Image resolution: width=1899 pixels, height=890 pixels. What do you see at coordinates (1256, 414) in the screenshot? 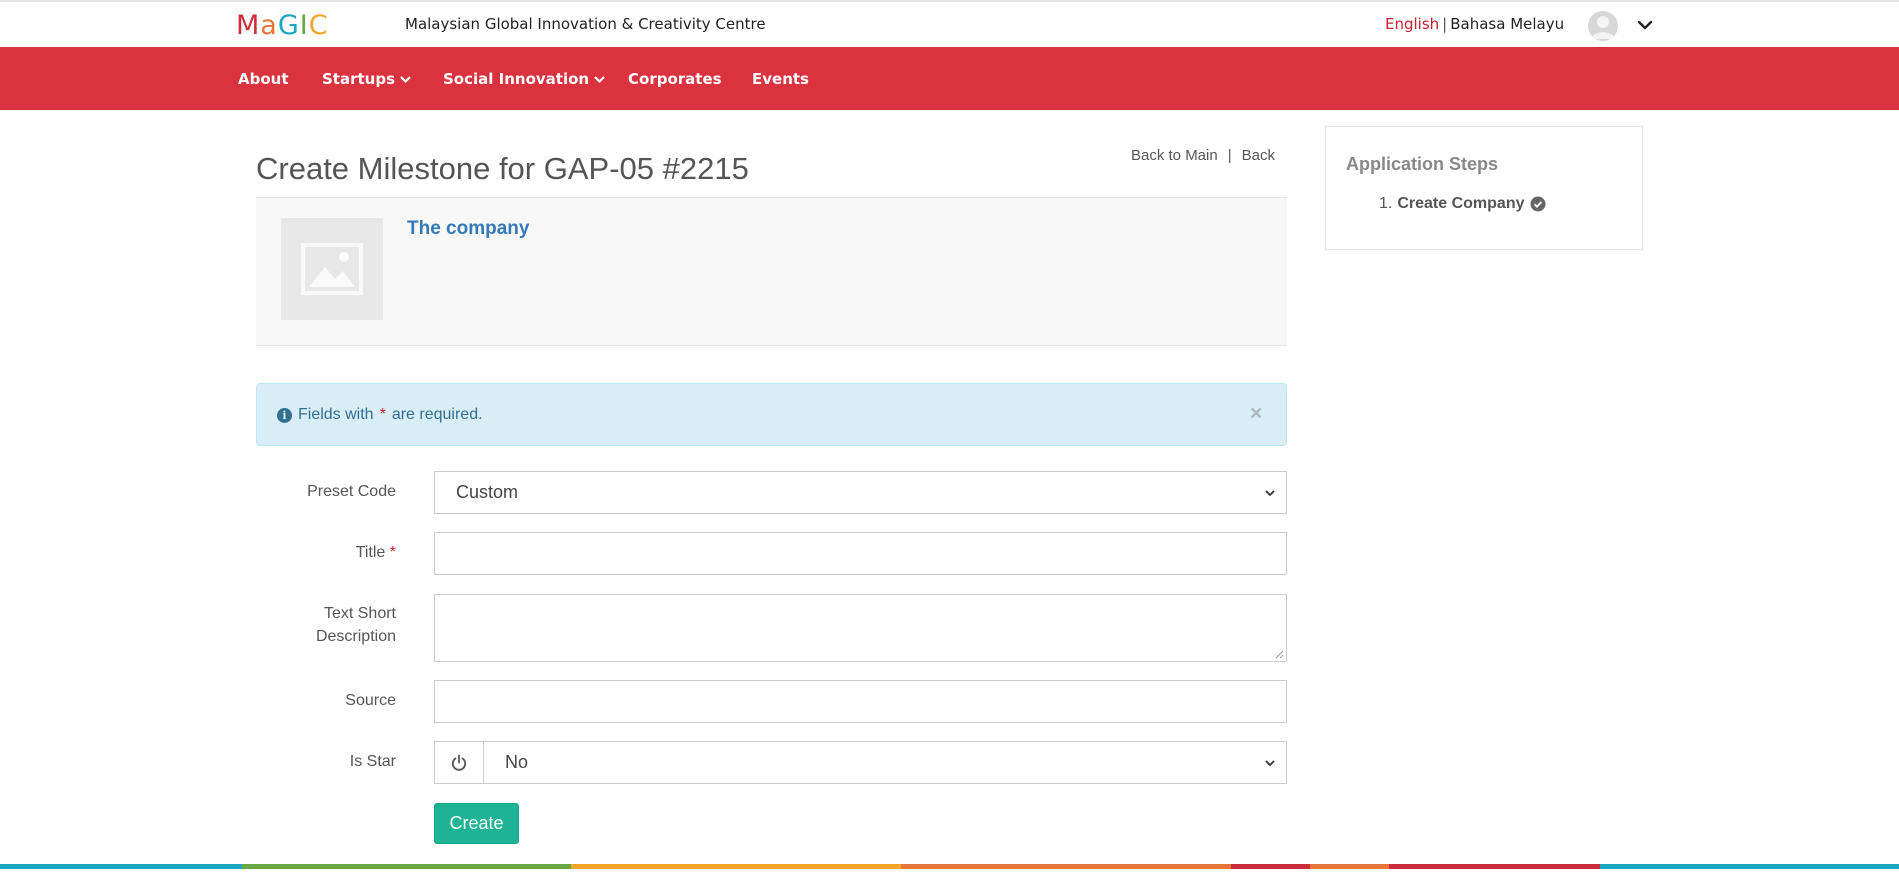
I see `close-icon: ×` at bounding box center [1256, 414].